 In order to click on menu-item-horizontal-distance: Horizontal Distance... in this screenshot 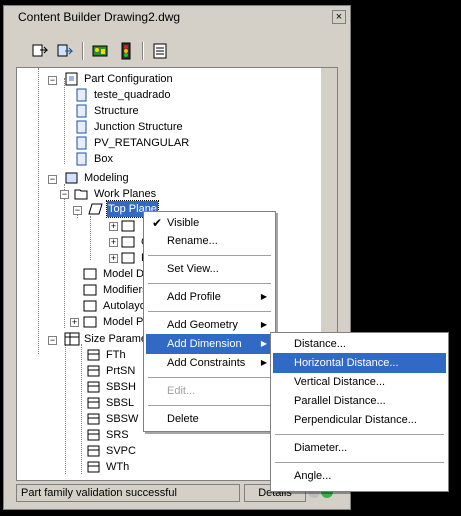, I will do `click(359, 363)`.